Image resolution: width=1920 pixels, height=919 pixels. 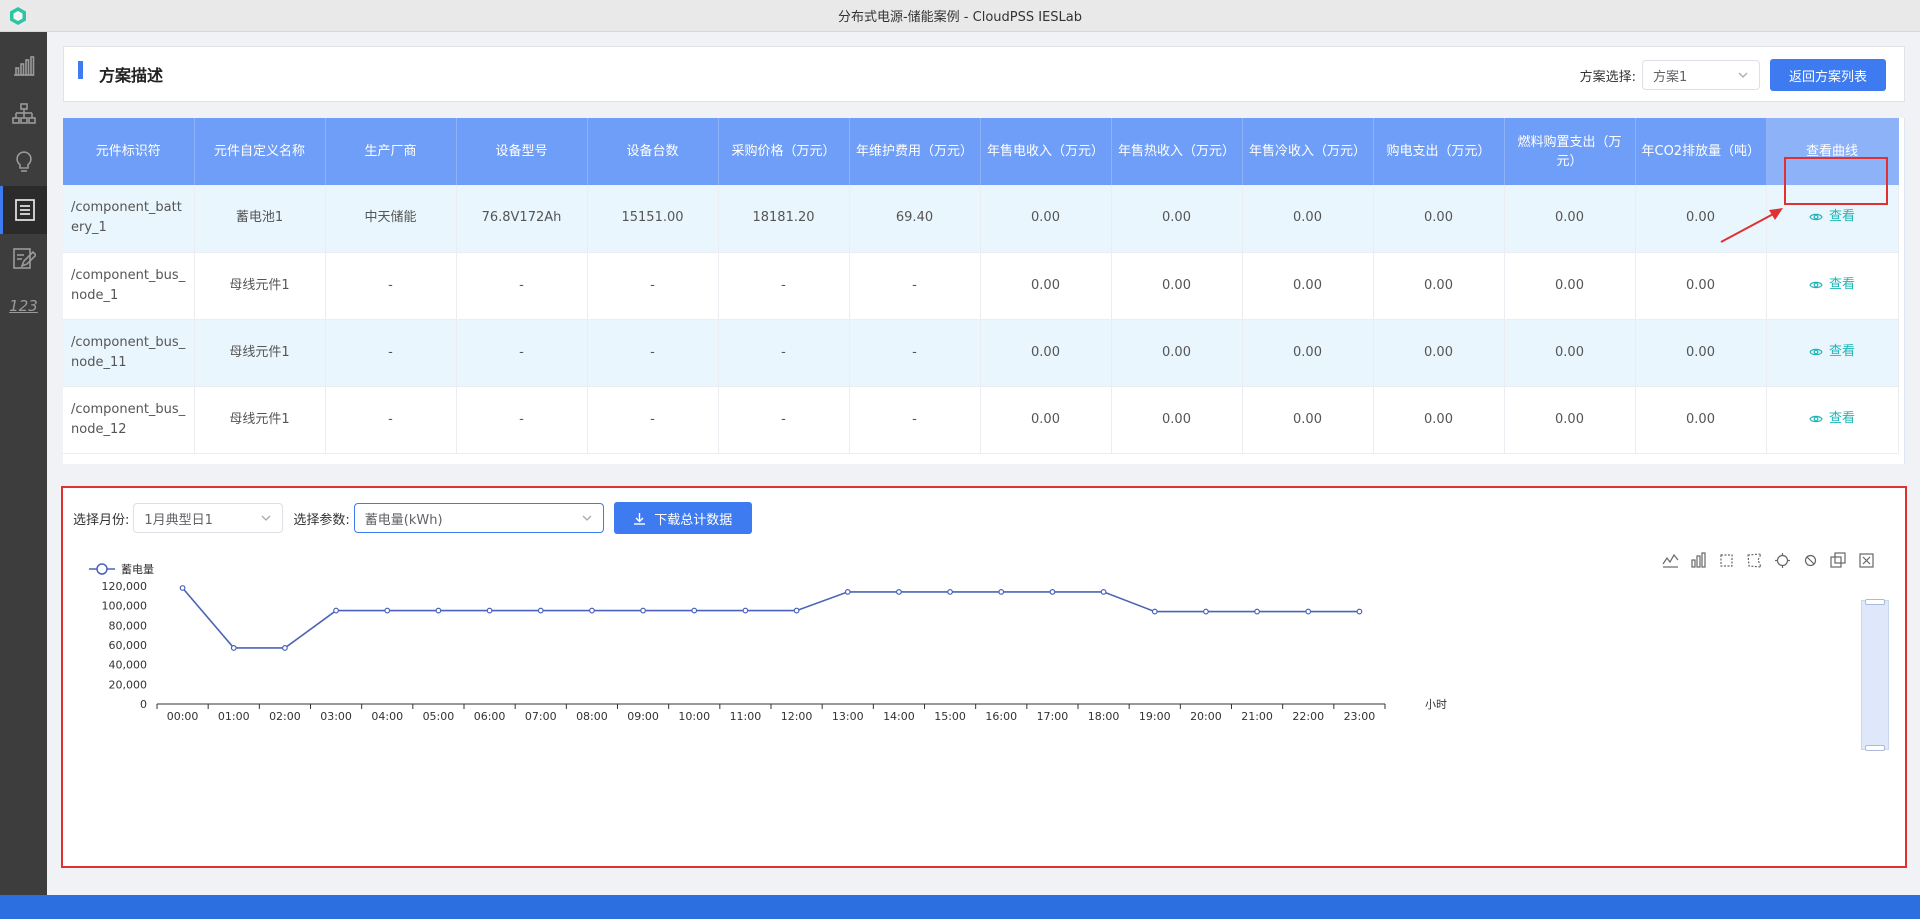 I want to click on x-tick-label: 03:00, so click(x=336, y=716).